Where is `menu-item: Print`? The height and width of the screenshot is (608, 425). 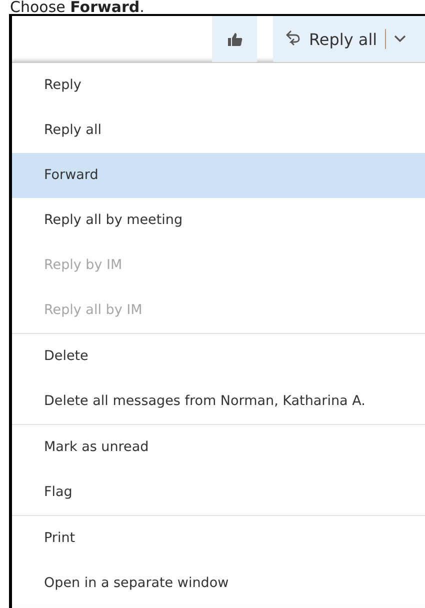
menu-item: Print is located at coordinates (218, 538).